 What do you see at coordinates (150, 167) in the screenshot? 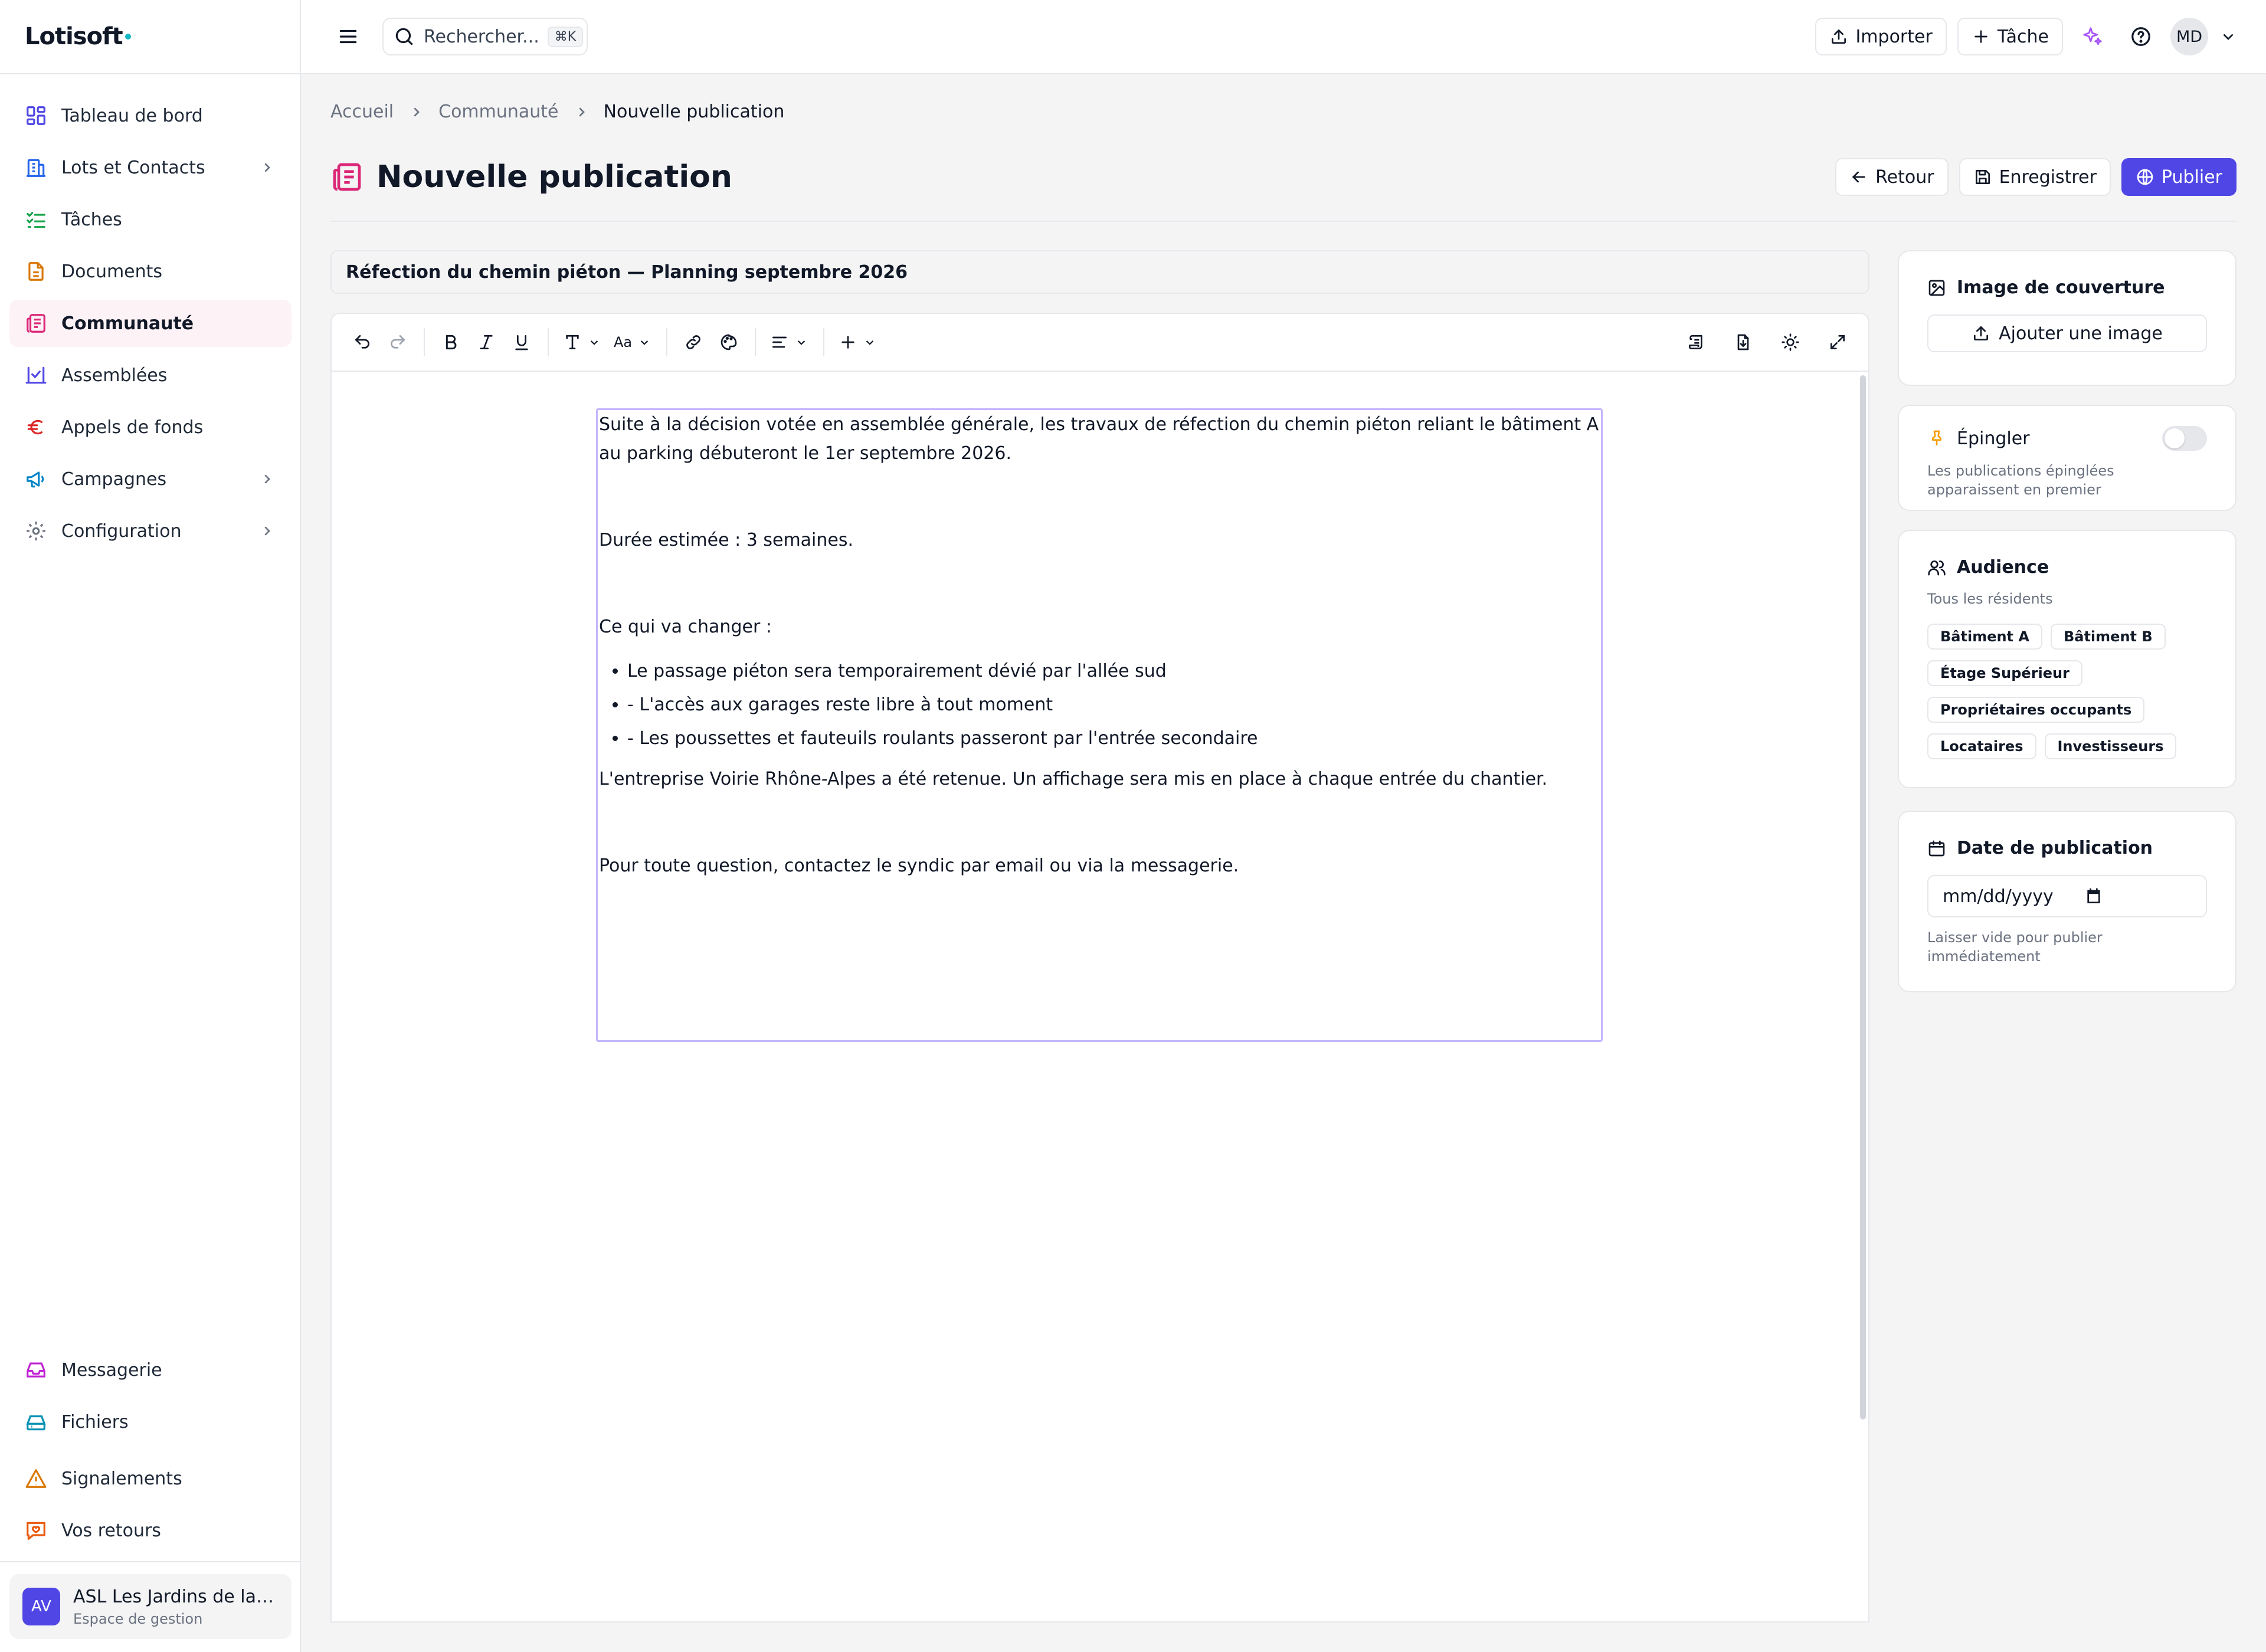
I see `sidebar-item-lots-contacts: Lots et Contacts` at bounding box center [150, 167].